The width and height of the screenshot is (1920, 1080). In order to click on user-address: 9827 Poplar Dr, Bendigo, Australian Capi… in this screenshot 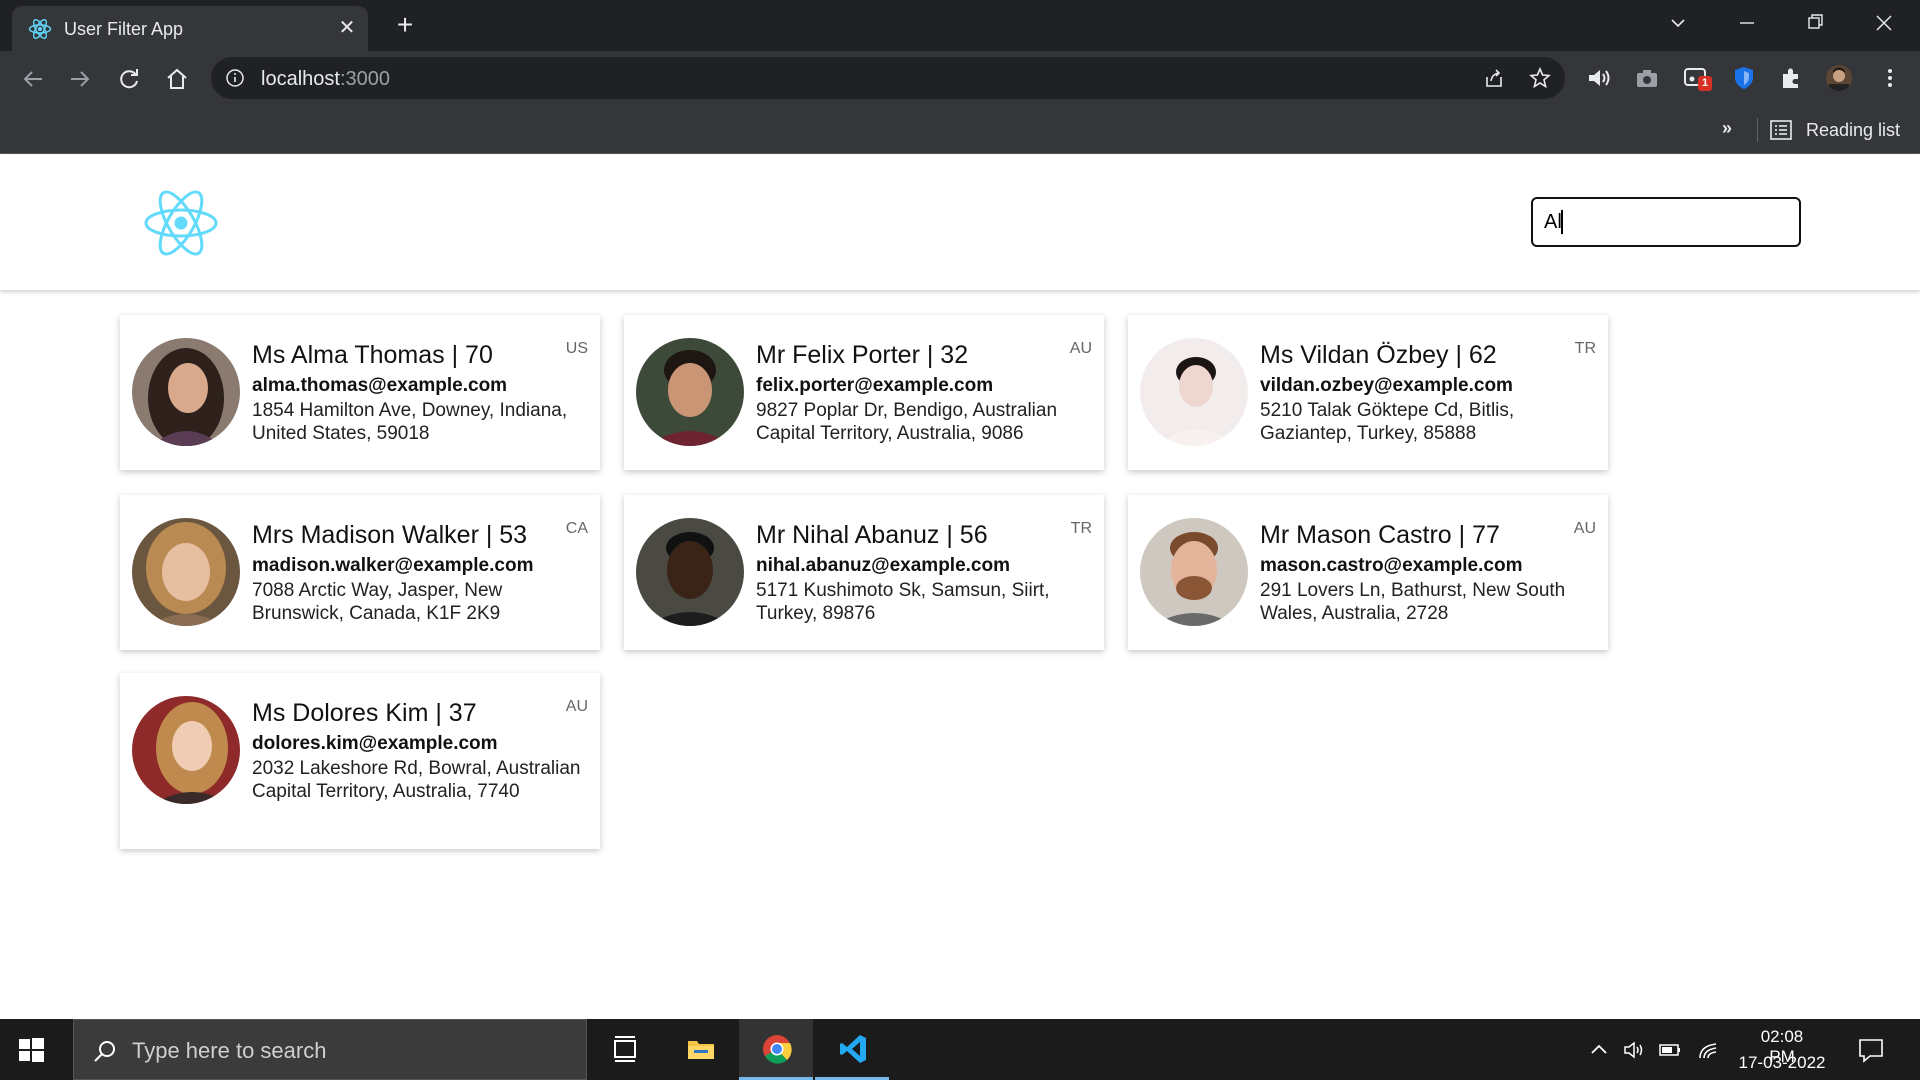, I will do `click(907, 422)`.